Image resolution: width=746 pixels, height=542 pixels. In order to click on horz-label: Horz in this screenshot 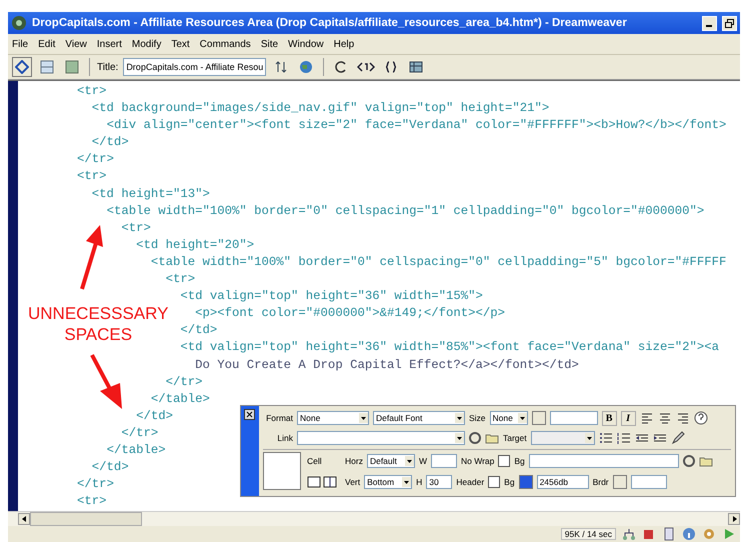, I will do `click(354, 461)`.